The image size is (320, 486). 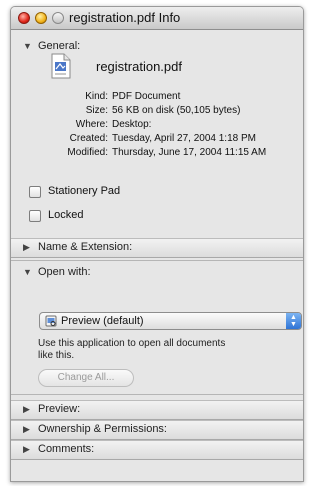 I want to click on minimize-button-icon, so click(x=41, y=18).